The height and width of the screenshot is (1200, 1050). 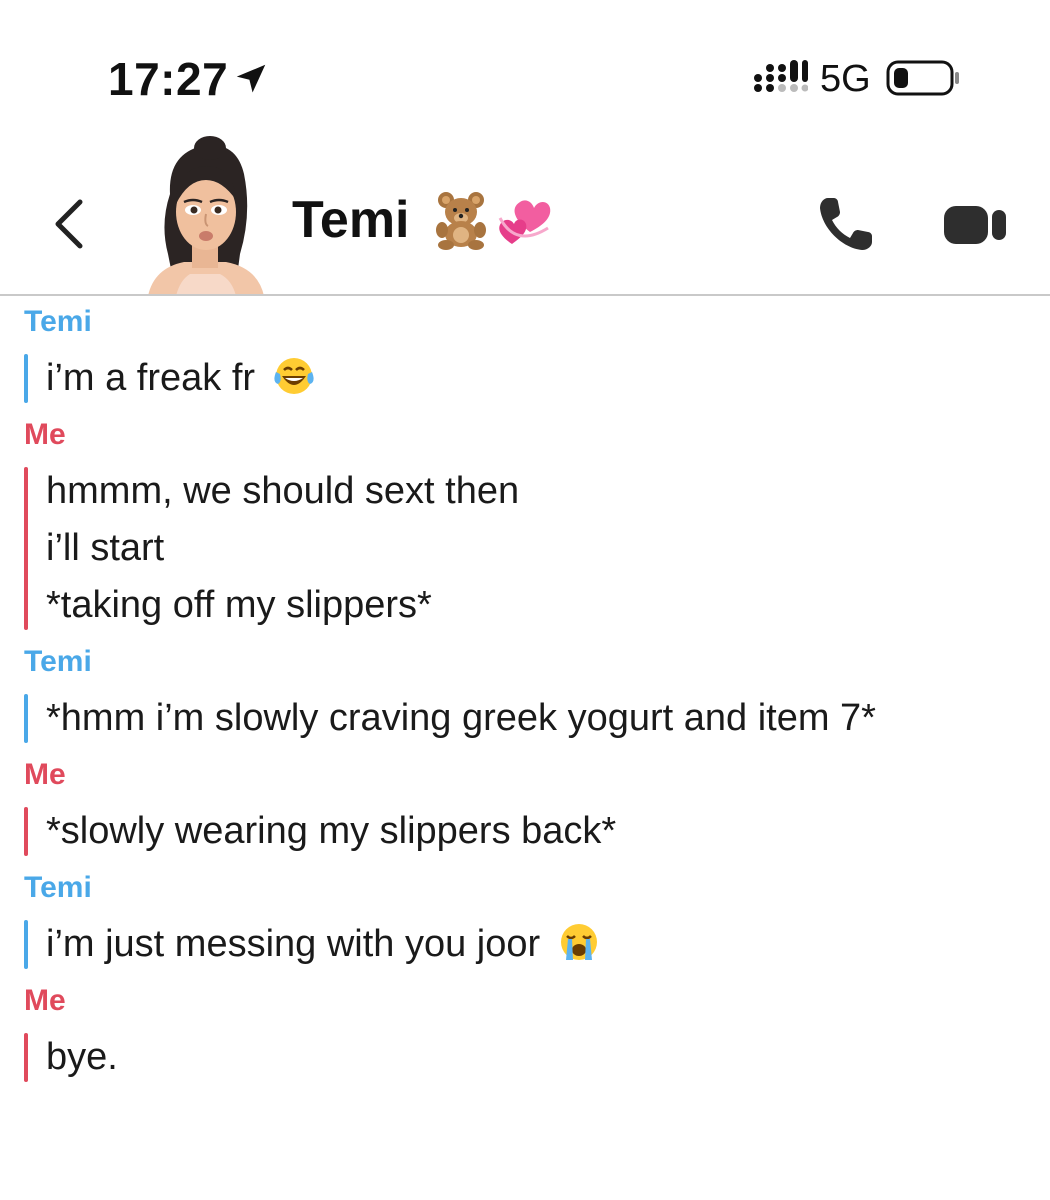 What do you see at coordinates (351, 220) in the screenshot?
I see `contact-name: Temi` at bounding box center [351, 220].